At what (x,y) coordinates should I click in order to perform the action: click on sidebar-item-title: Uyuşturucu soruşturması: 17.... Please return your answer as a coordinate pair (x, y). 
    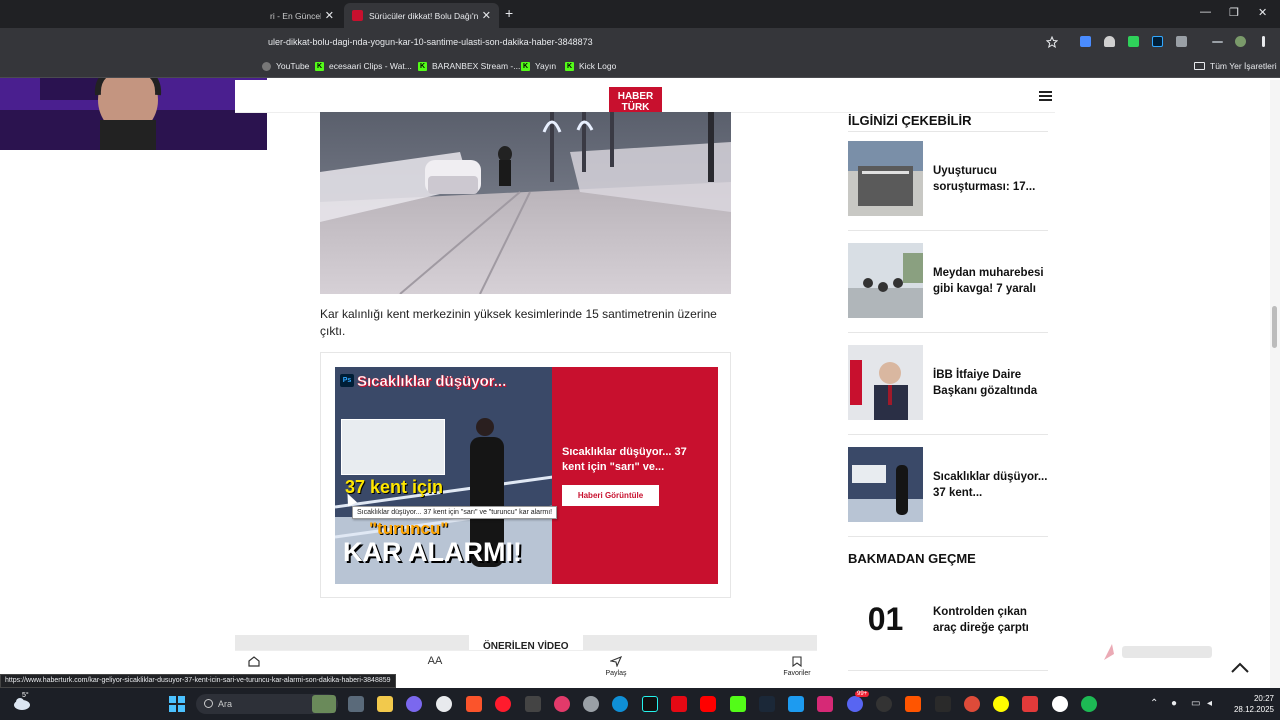
    Looking at the image, I should click on (984, 179).